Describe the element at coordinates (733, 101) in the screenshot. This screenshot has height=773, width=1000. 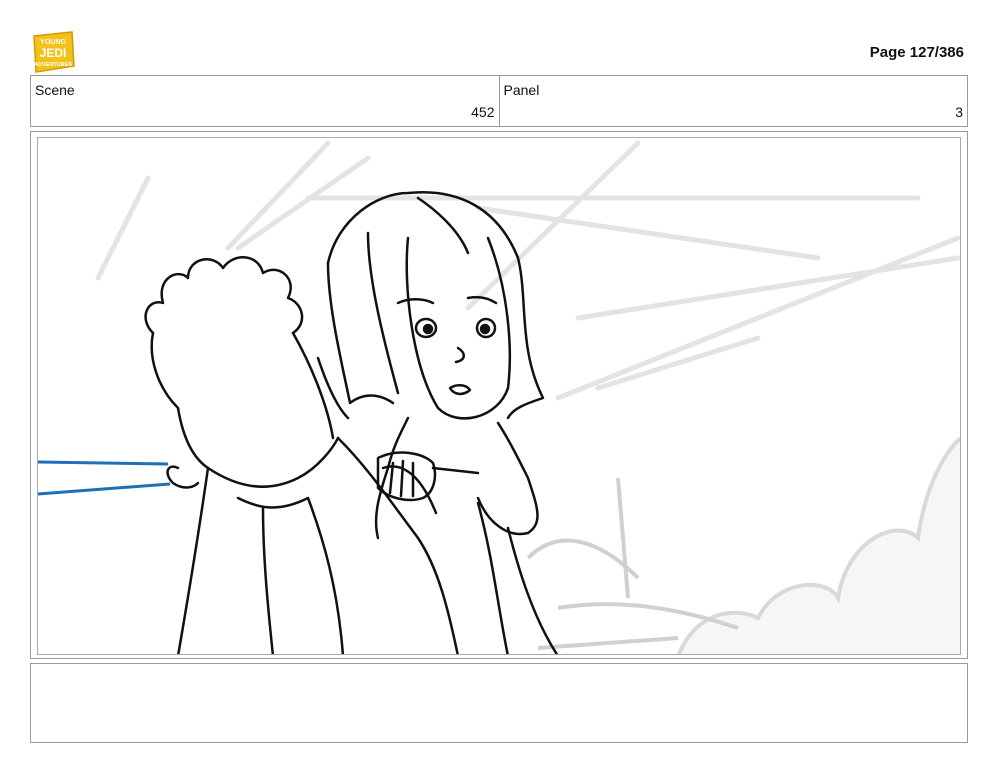
I see `panel-cell: Panel 3` at that location.